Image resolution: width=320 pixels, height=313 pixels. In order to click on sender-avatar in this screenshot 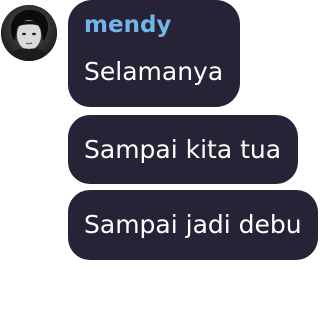, I will do `click(29, 33)`.